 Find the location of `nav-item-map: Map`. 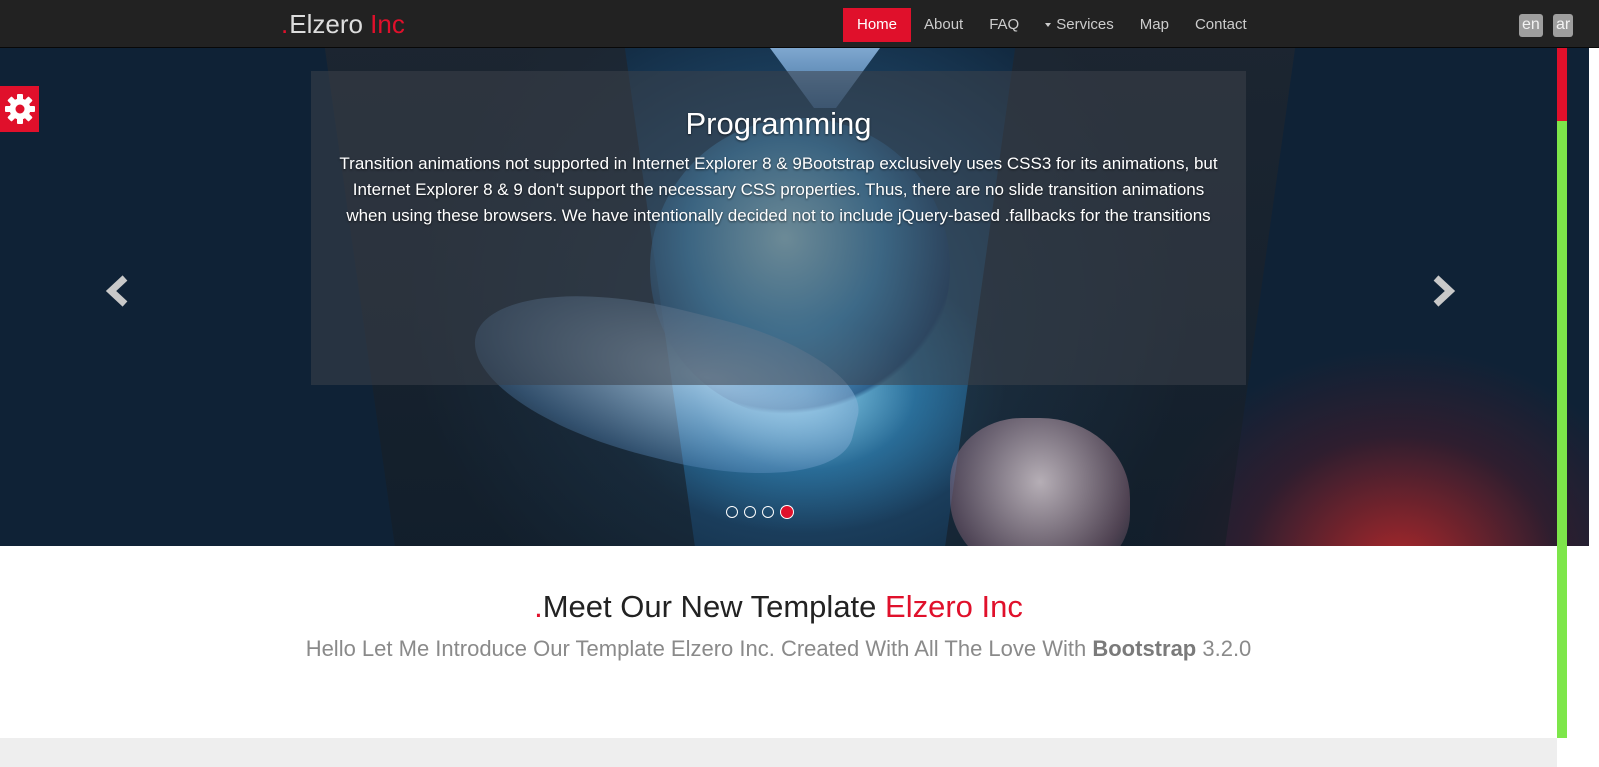

nav-item-map: Map is located at coordinates (1154, 25).